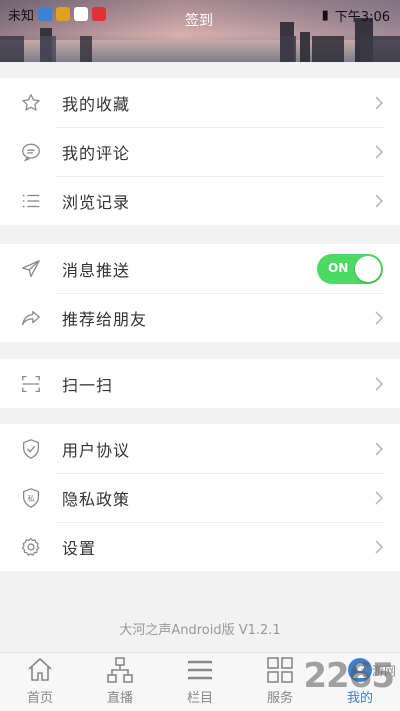 The image size is (400, 711). I want to click on tab-label: 直播, so click(119, 698).